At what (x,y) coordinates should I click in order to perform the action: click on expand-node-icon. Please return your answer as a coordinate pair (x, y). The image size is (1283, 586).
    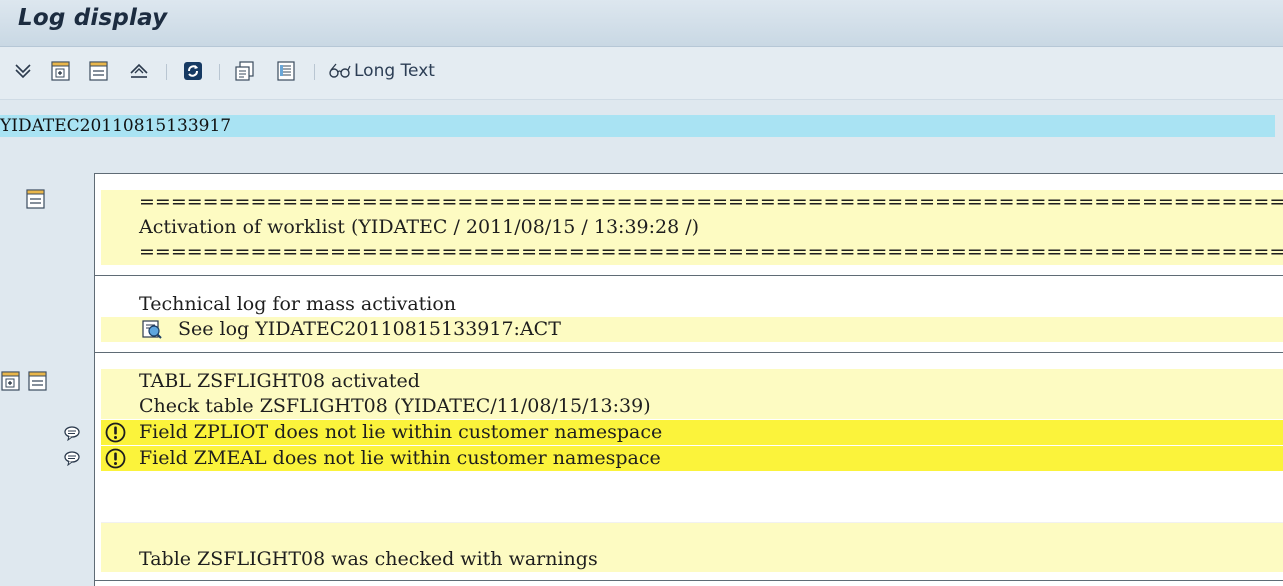
    Looking at the image, I should click on (11, 381).